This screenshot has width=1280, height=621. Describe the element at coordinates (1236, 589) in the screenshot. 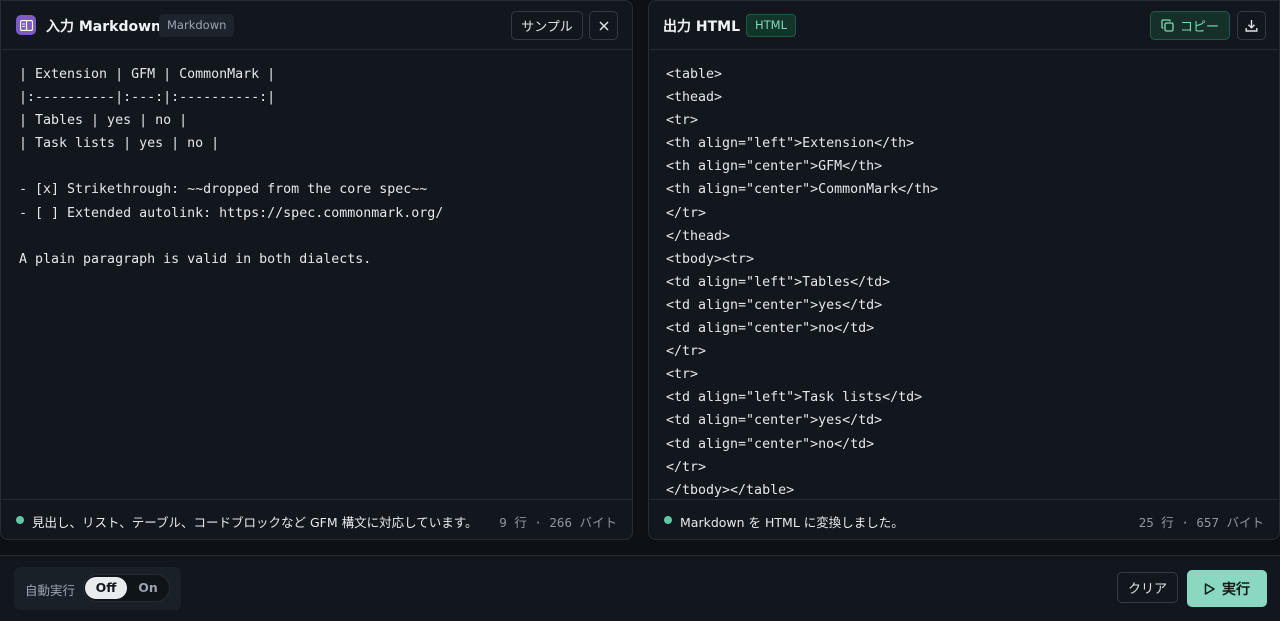

I see `run-button-label: 実行` at that location.